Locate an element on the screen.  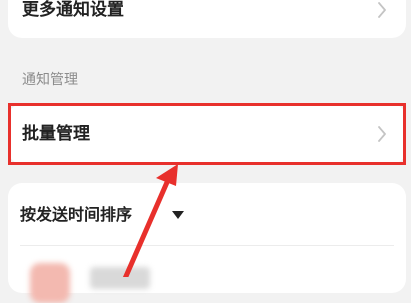
more-notification-settings-label: 更多通知设置 is located at coordinates (73, 10).